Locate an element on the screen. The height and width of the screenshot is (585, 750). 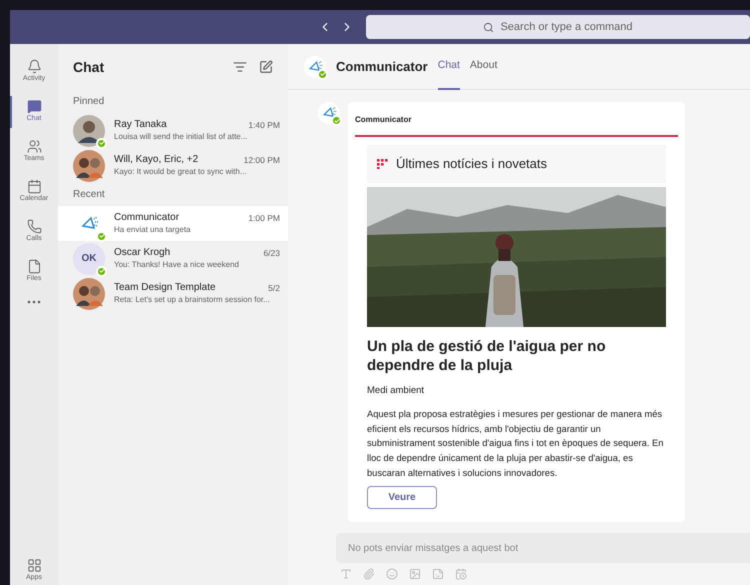
files-icon is located at coordinates (34, 266).